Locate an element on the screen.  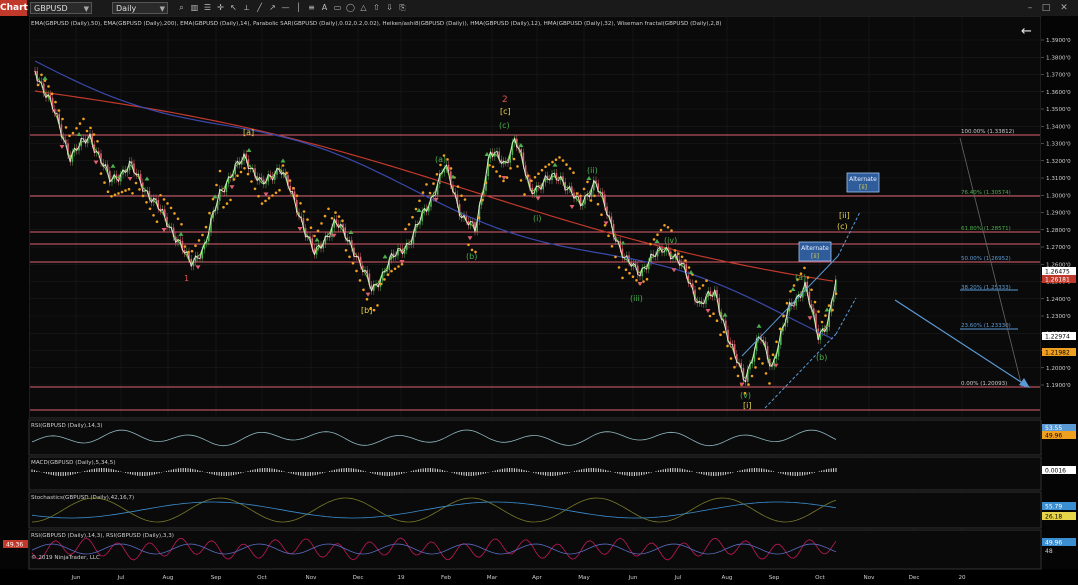
fib-label-38: 38.20% (1.25333) is located at coordinates (986, 288).